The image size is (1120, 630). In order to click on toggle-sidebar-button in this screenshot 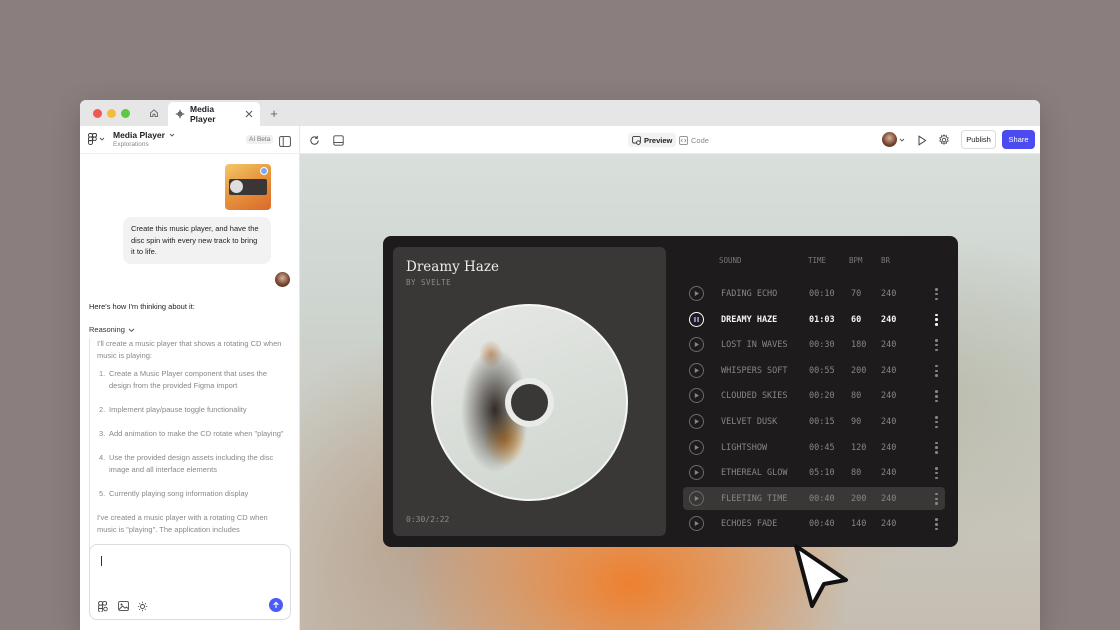, I will do `click(285, 143)`.